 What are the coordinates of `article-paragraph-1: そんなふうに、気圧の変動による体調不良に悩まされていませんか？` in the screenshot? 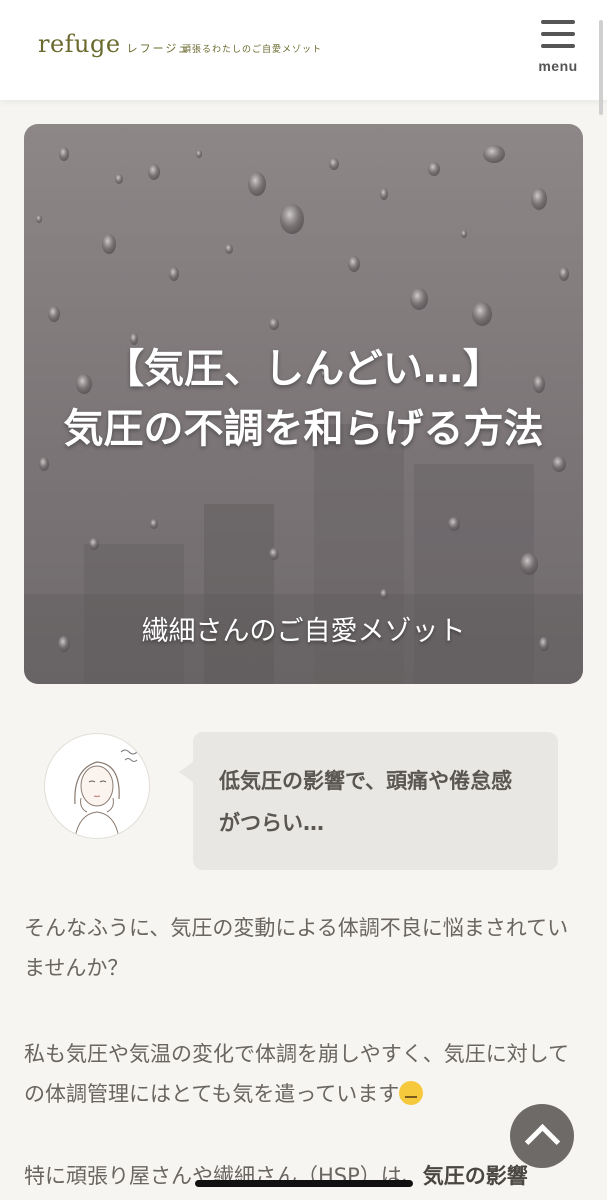 It's located at (296, 948).